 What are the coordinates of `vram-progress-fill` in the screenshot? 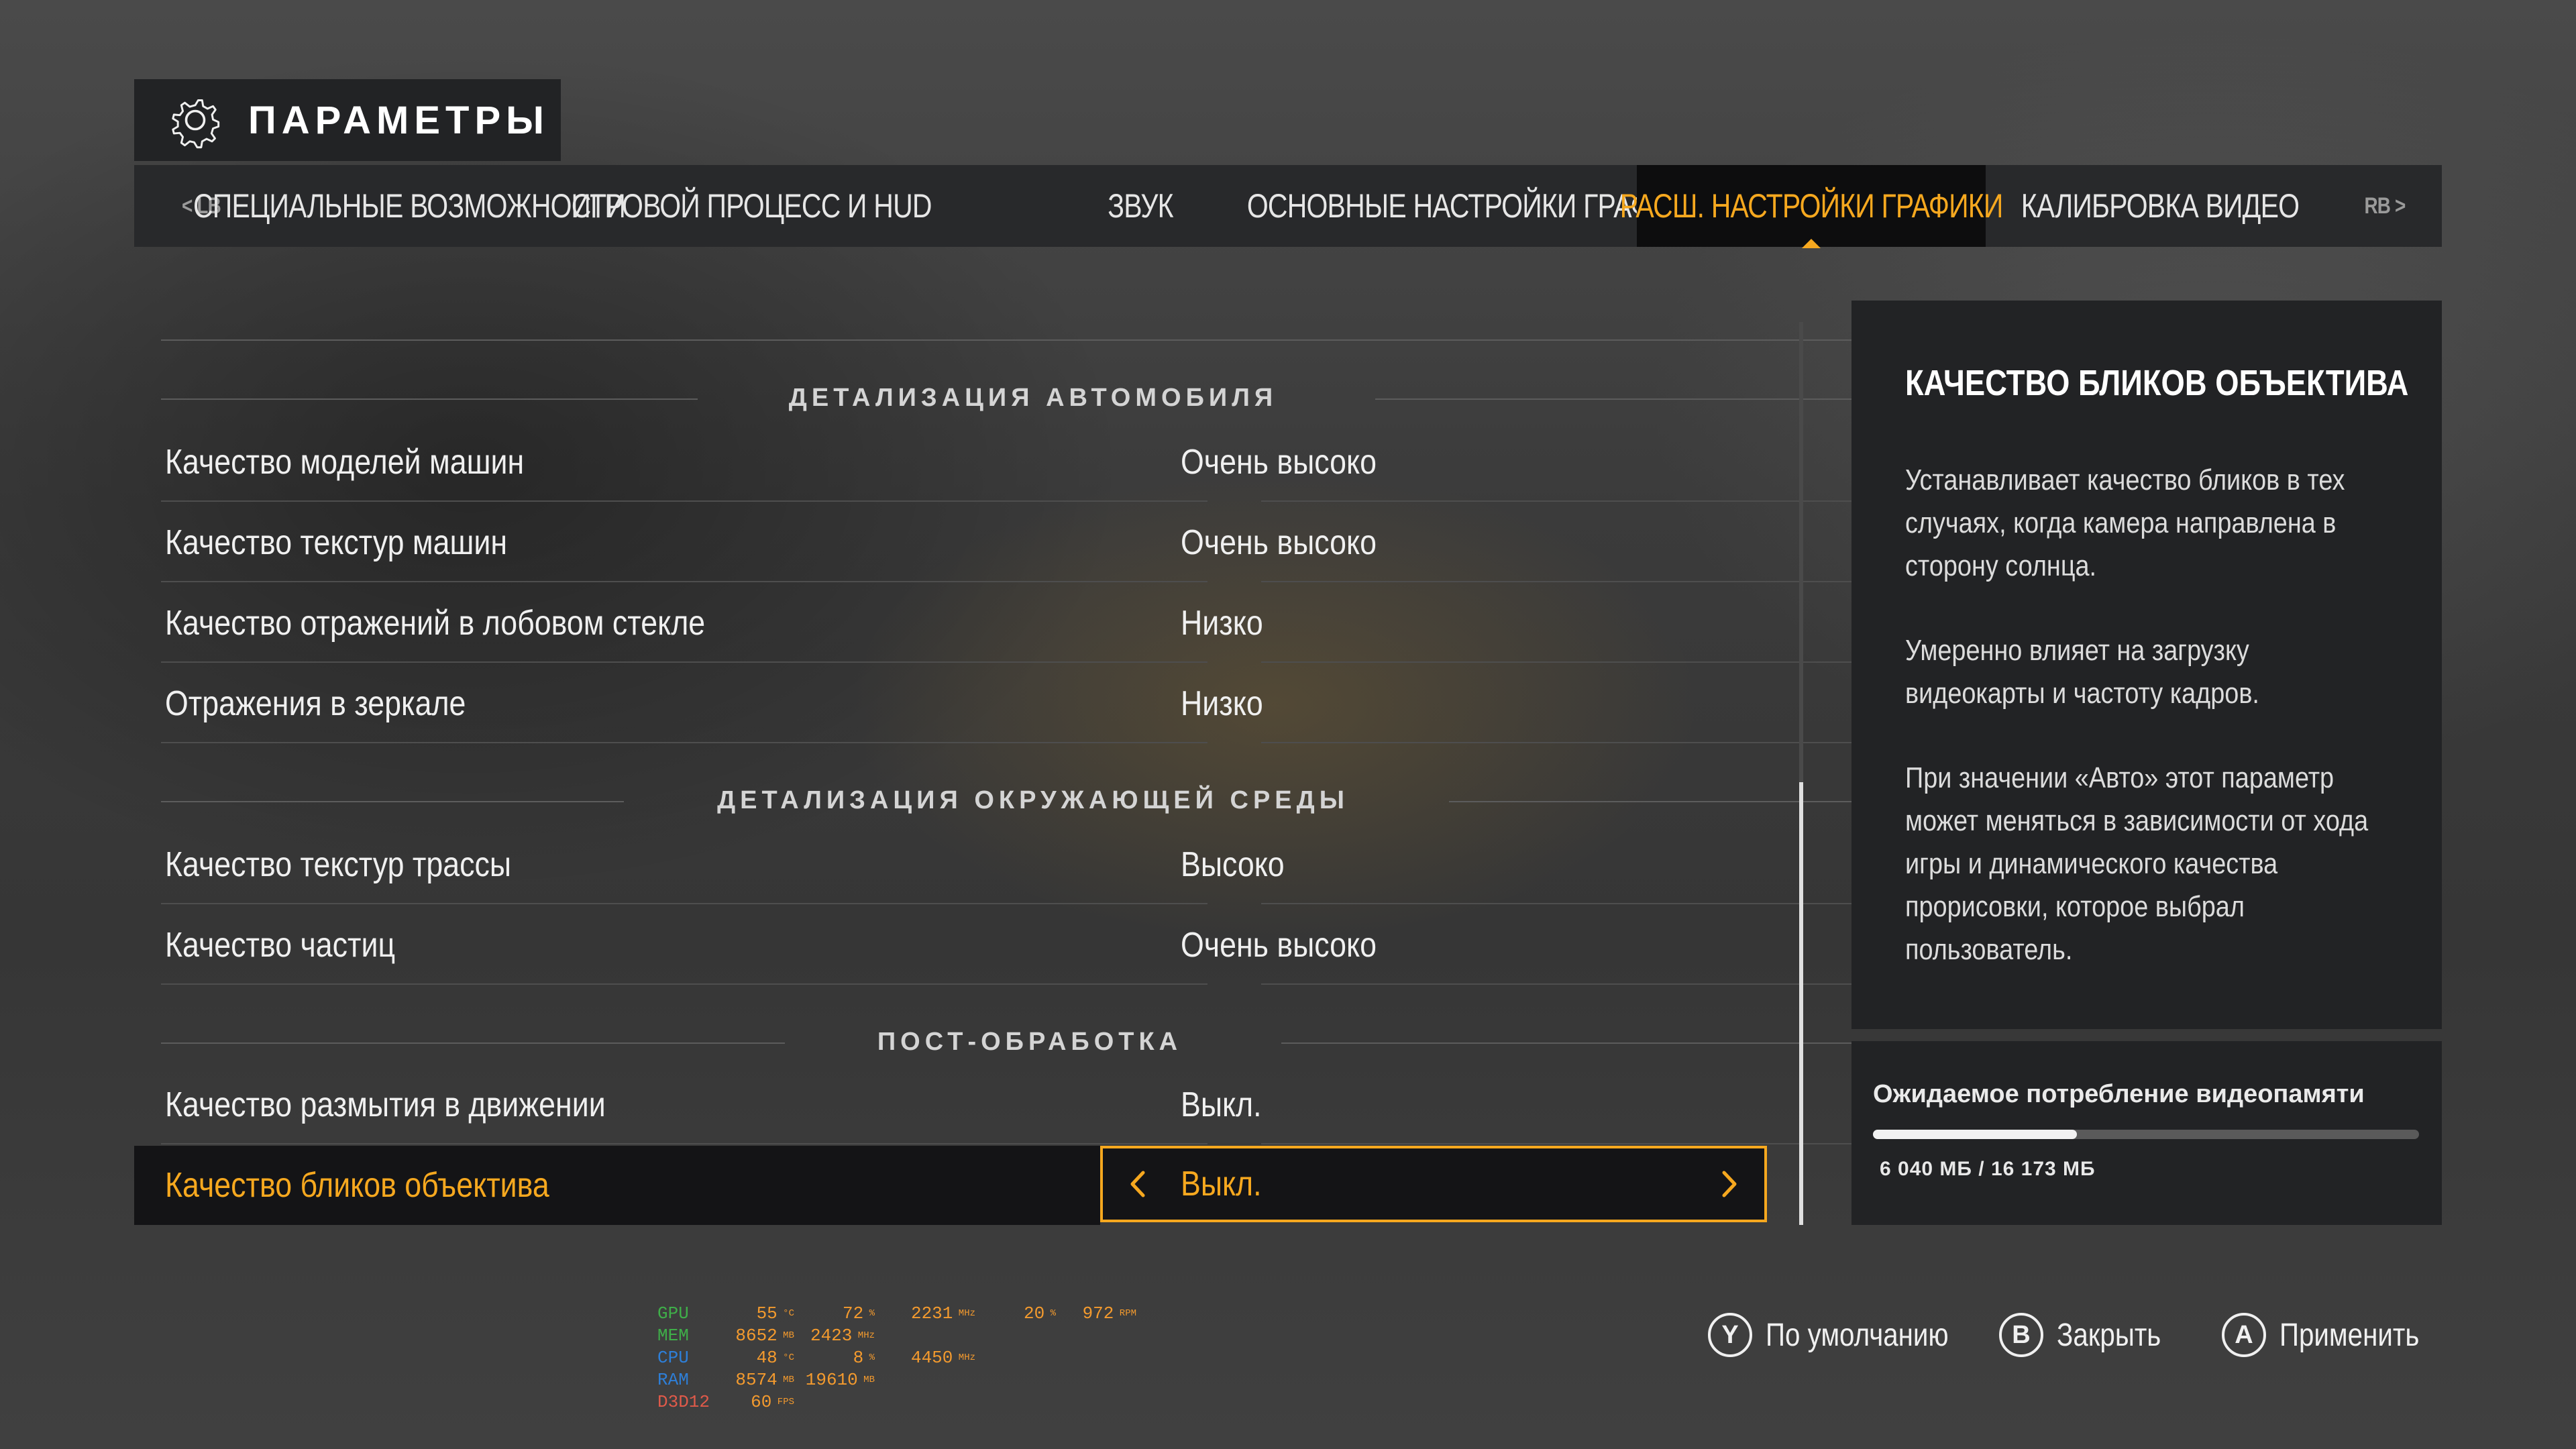 It's located at (1975, 1134).